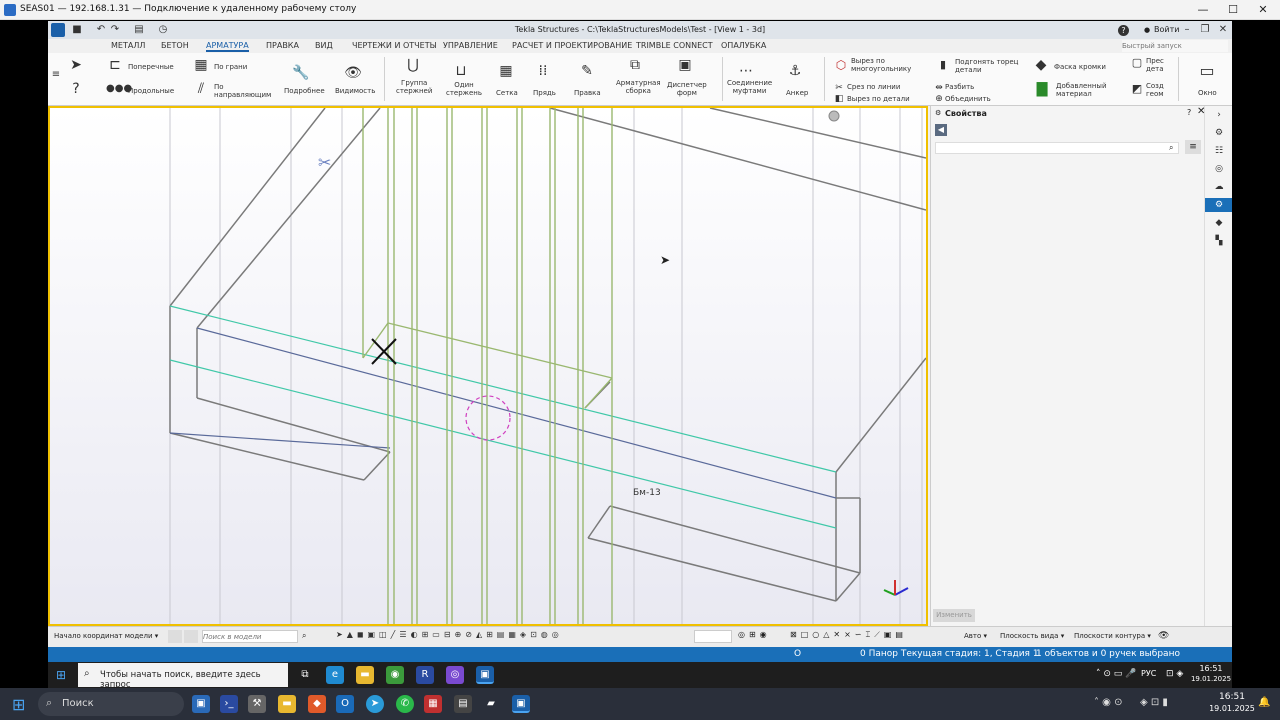  What do you see at coordinates (335, 675) in the screenshot?
I see `edge-icon: e` at bounding box center [335, 675].